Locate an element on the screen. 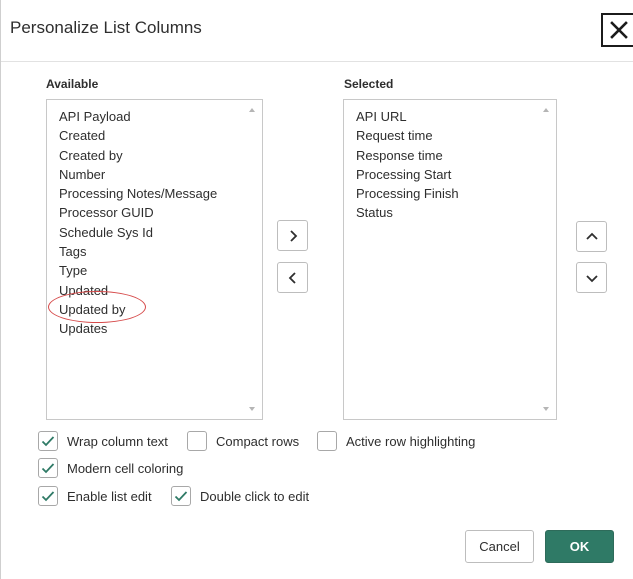 The image size is (633, 579). add-column-button is located at coordinates (292, 235).